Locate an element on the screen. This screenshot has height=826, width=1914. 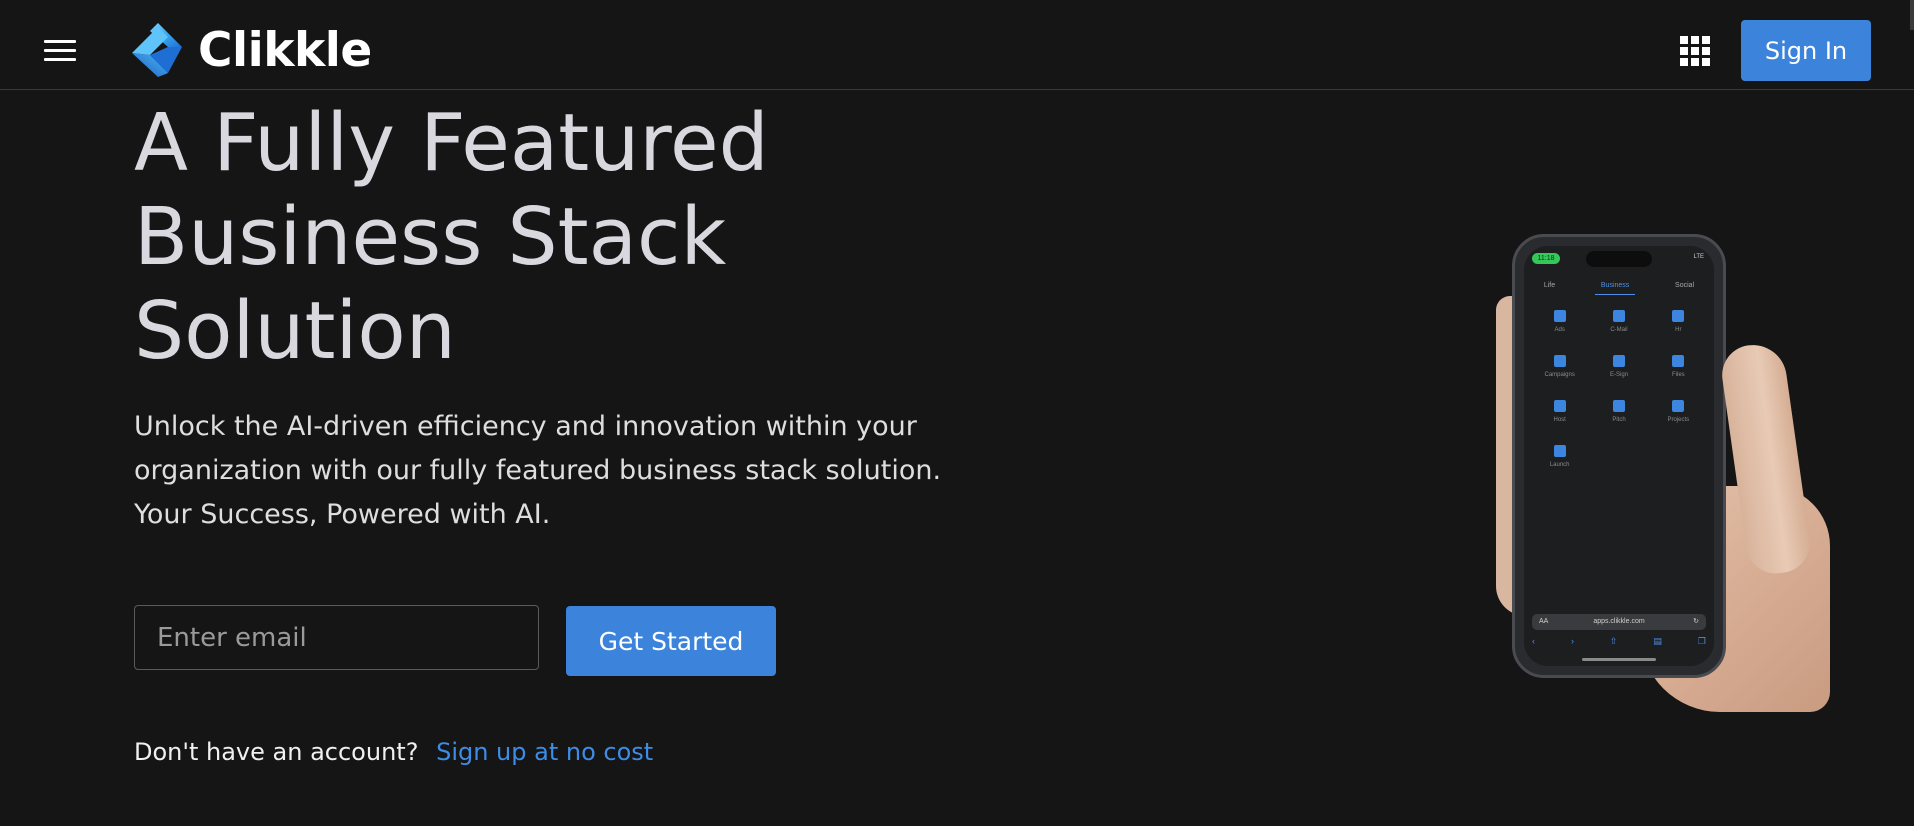
share-icon: ⇧ is located at coordinates (1613, 641).